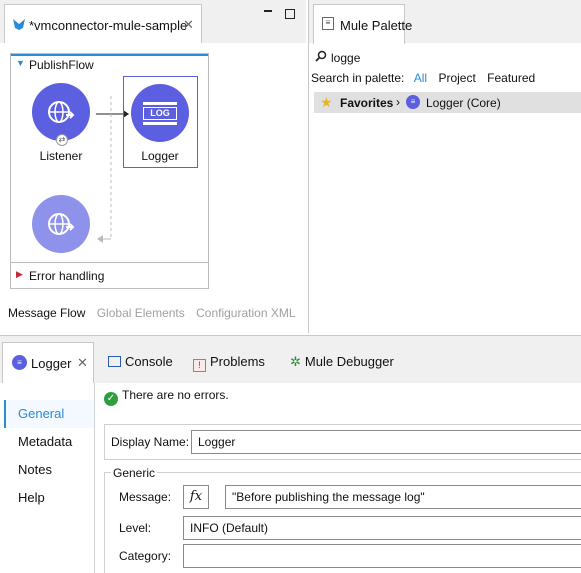  What do you see at coordinates (109, 275) in the screenshot?
I see `error-handling-section: ▶ Error handling` at bounding box center [109, 275].